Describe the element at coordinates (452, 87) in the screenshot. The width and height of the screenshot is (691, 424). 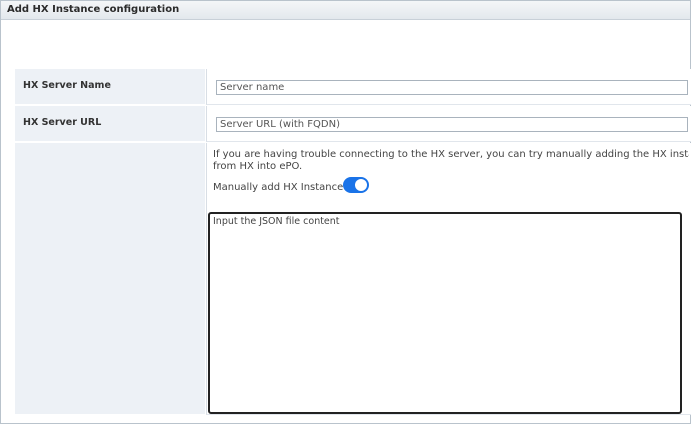
I see `server-name-input` at that location.